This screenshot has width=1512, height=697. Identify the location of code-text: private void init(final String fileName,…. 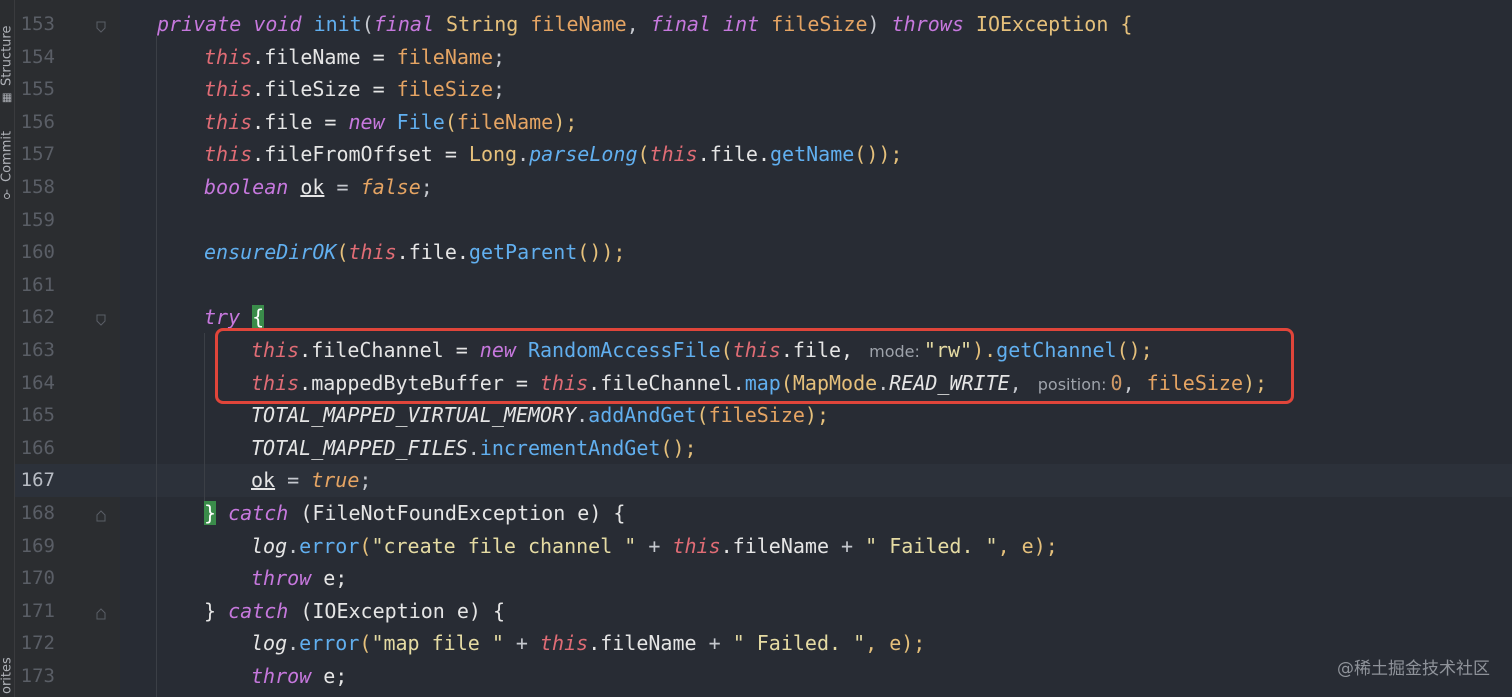
(644, 24).